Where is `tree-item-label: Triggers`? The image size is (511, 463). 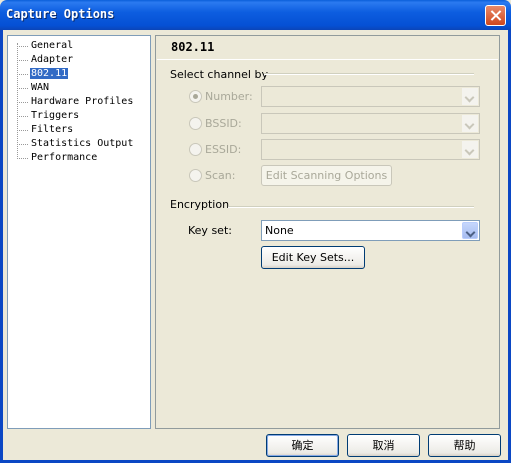 tree-item-label: Triggers is located at coordinates (55, 115).